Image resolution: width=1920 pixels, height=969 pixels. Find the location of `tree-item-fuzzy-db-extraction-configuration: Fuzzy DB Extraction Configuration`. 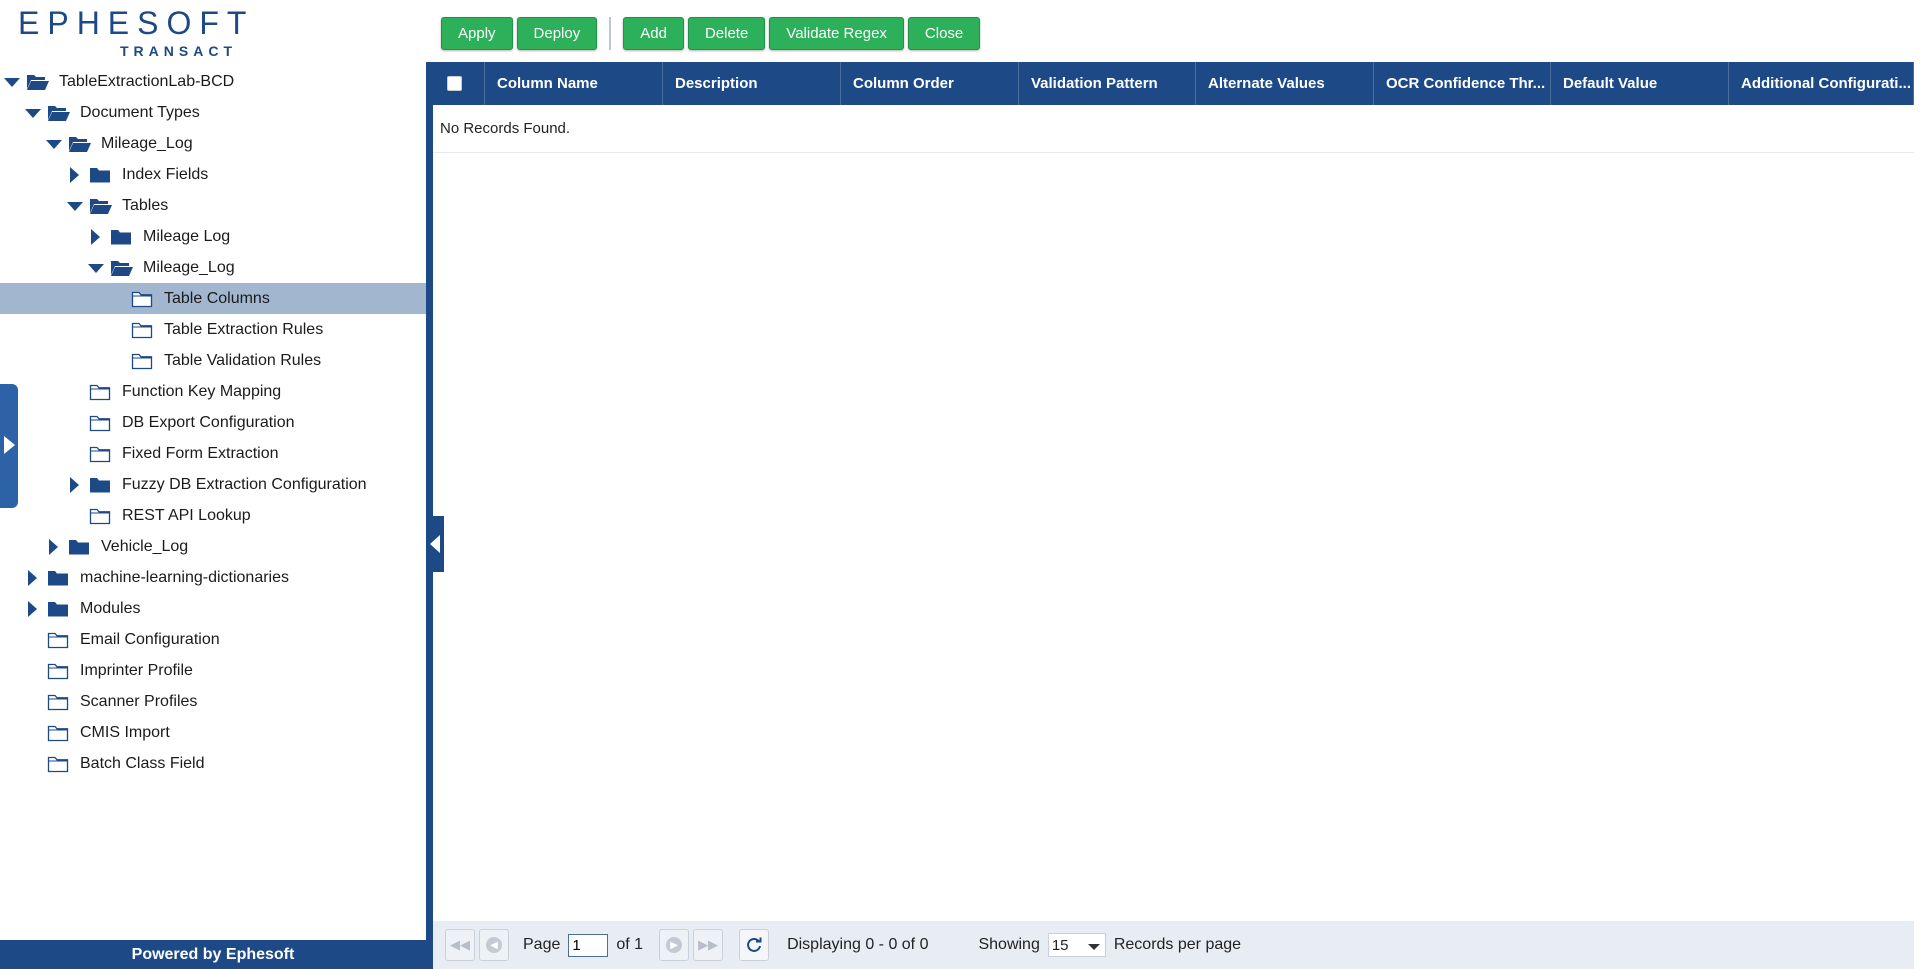

tree-item-fuzzy-db-extraction-configuration: Fuzzy DB Extraction Configuration is located at coordinates (213, 484).